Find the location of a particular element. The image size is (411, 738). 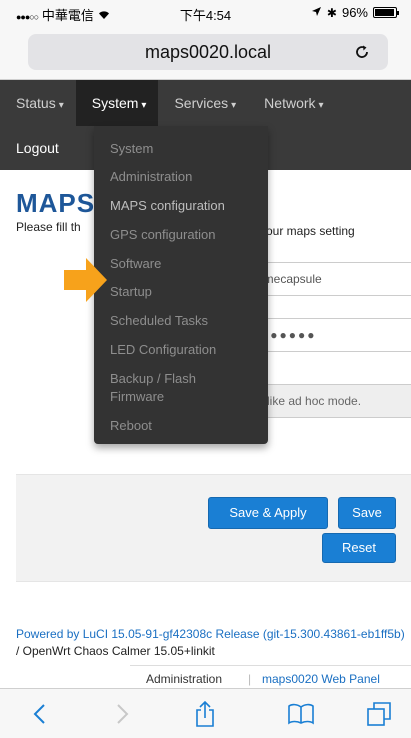

bookmarks-icon is located at coordinates (301, 714).